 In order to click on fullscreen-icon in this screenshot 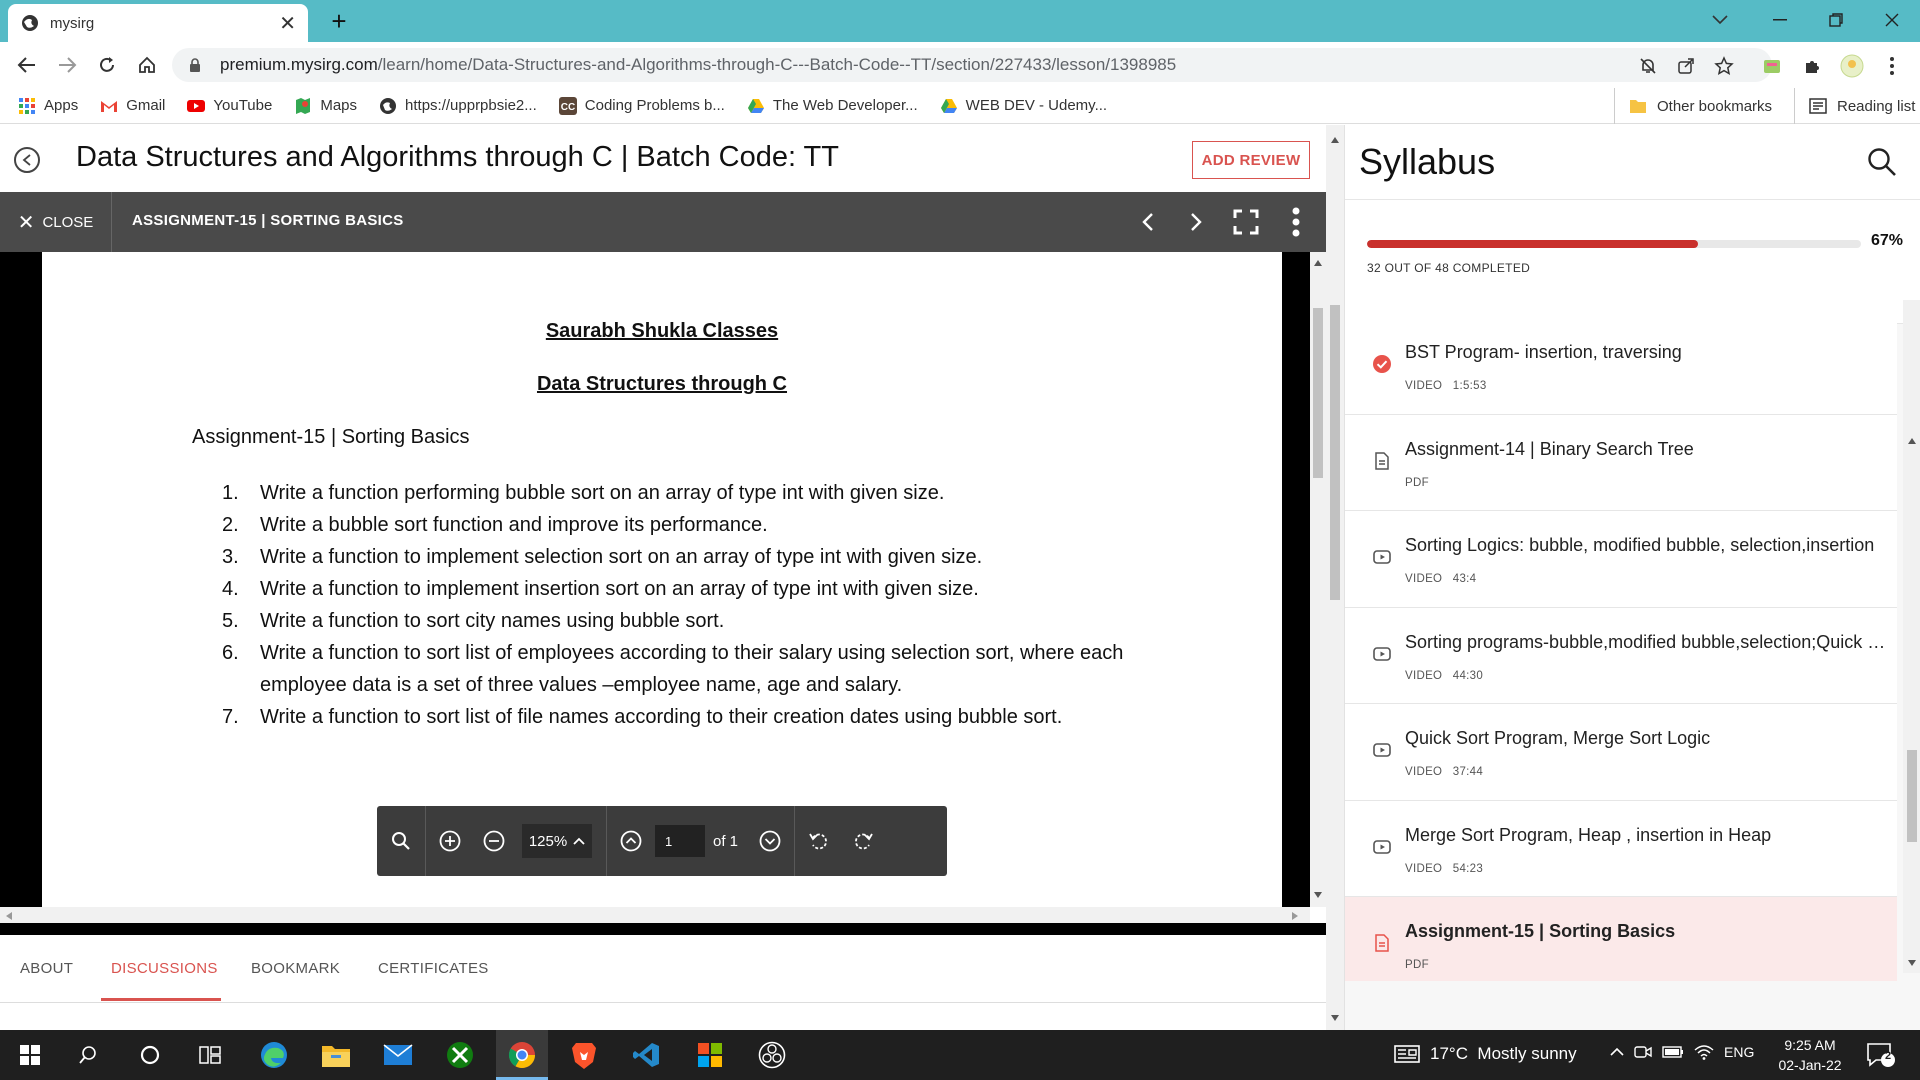, I will do `click(1246, 222)`.